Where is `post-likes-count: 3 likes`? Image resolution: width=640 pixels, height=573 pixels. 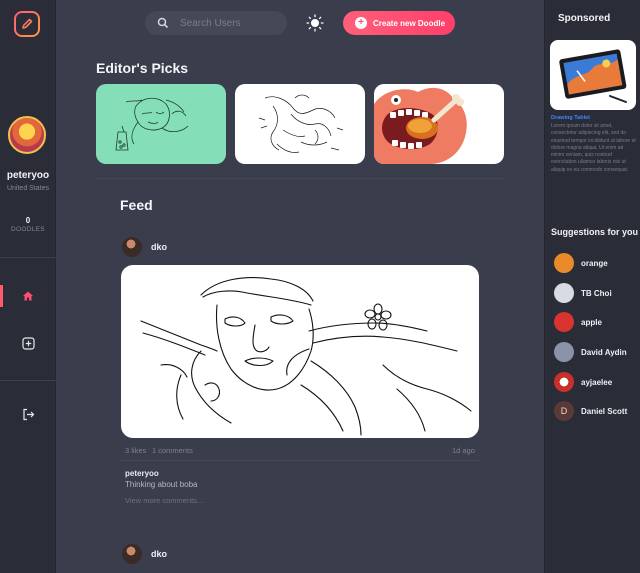
post-likes-count: 3 likes is located at coordinates (135, 450).